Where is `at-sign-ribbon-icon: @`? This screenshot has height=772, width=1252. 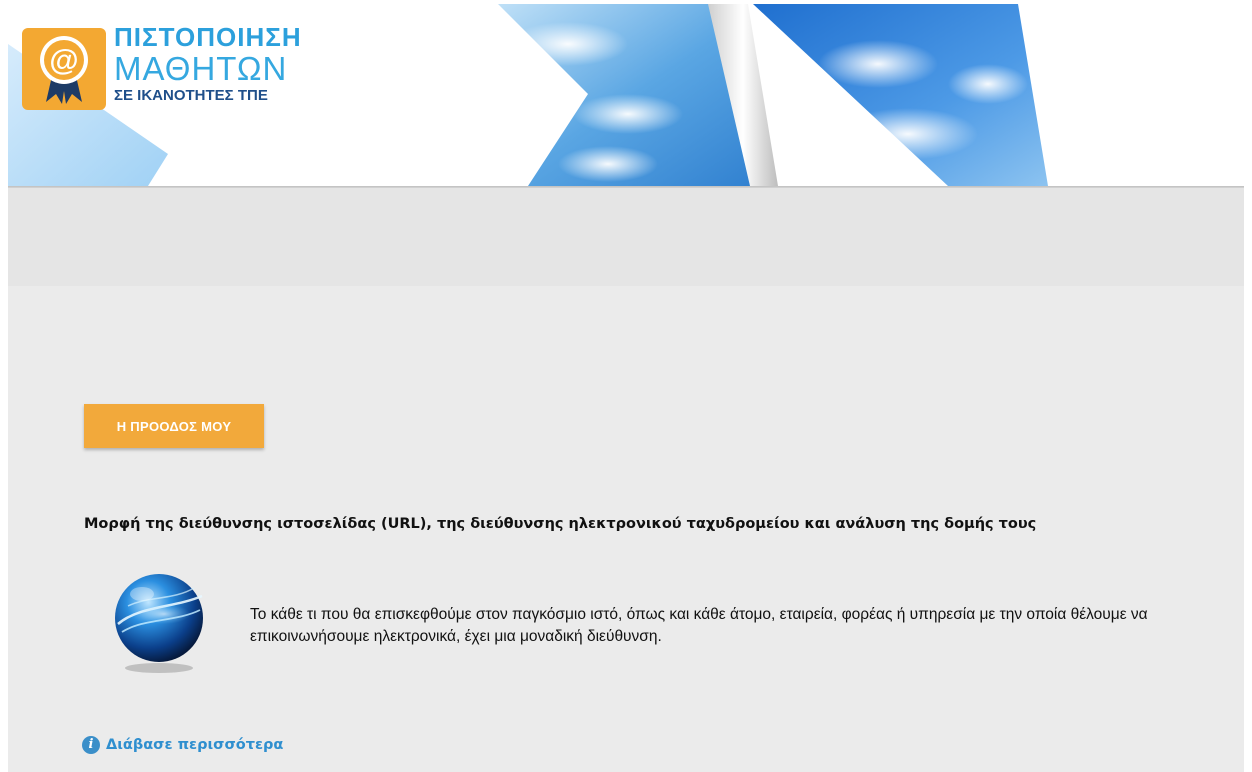 at-sign-ribbon-icon: @ is located at coordinates (64, 70).